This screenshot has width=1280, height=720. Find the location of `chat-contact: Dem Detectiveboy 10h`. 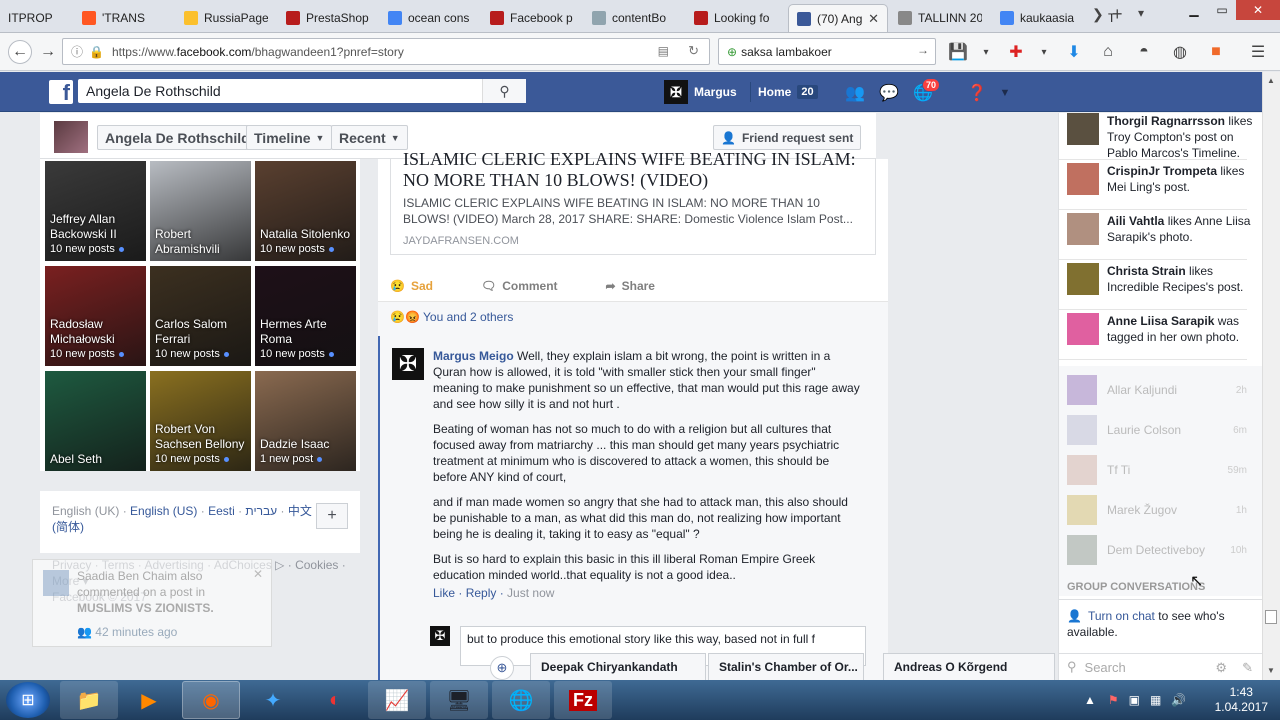

chat-contact: Dem Detectiveboy 10h is located at coordinates (1157, 550).